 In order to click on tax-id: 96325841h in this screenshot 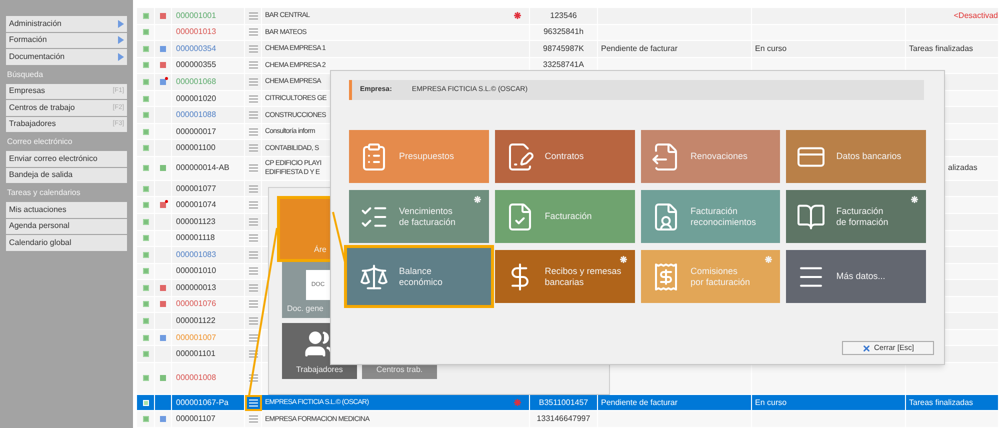, I will do `click(563, 32)`.